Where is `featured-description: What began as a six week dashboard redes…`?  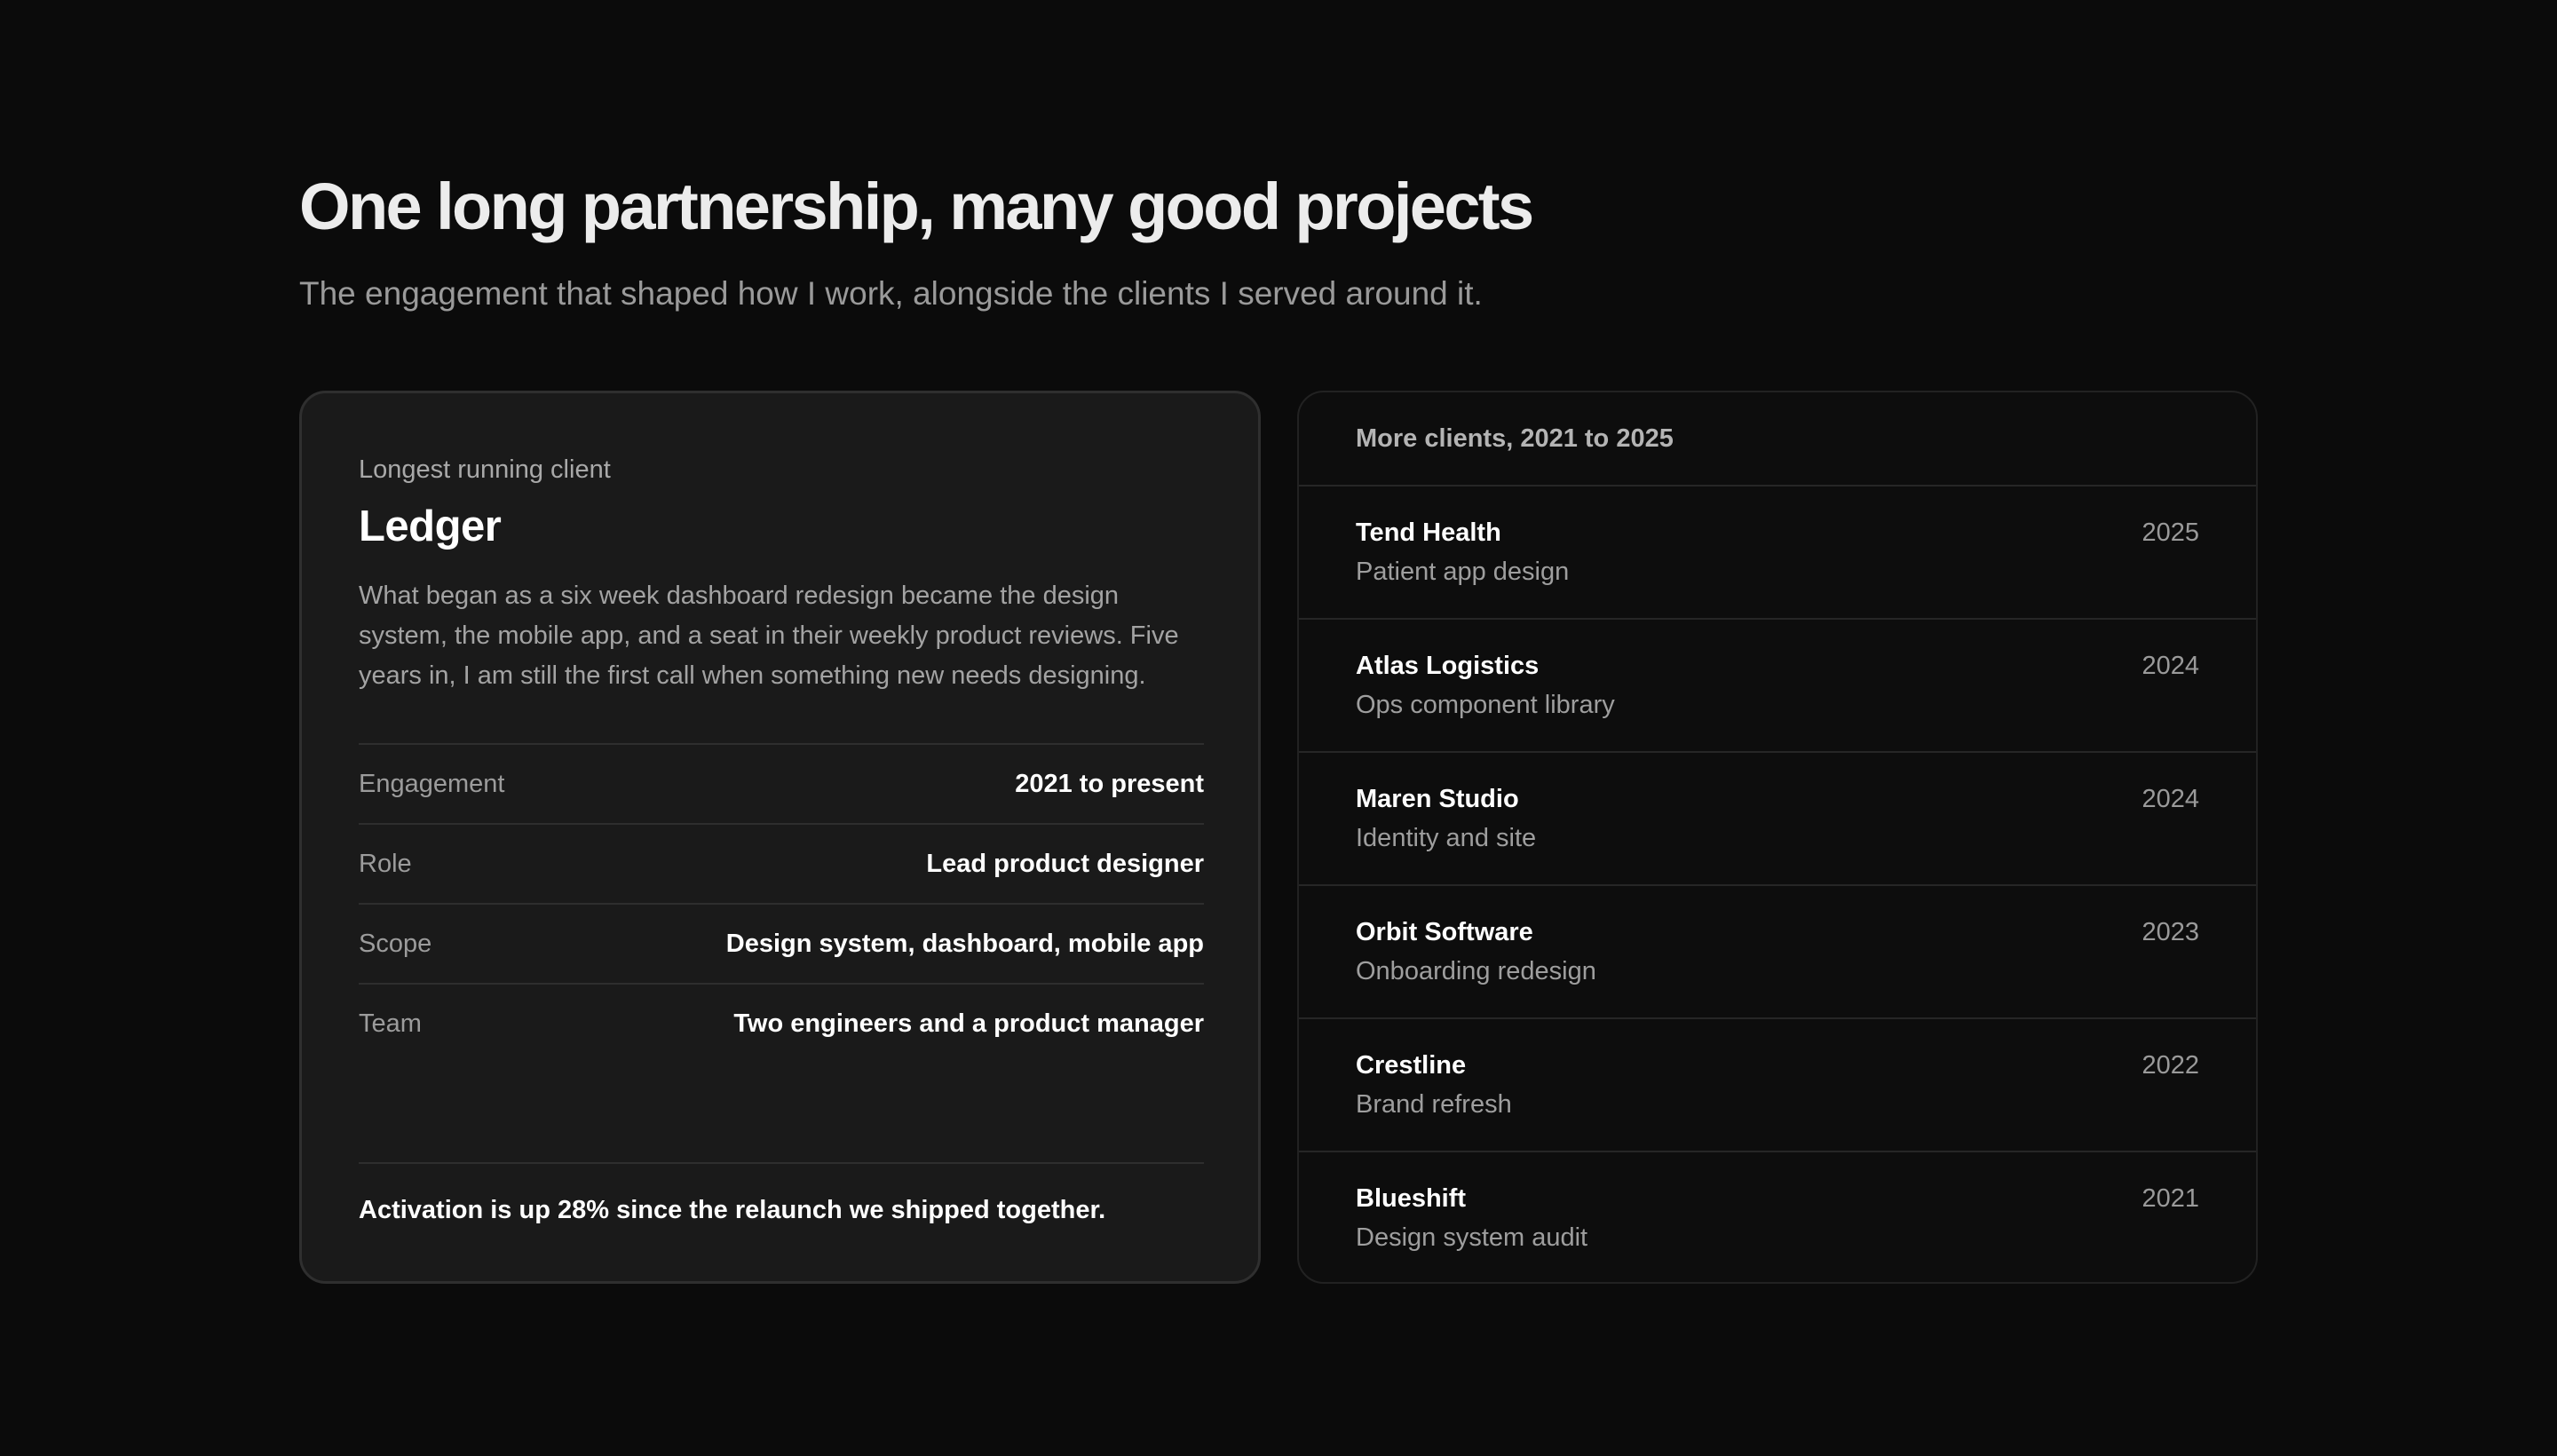
featured-description: What began as a six week dashboard redes… is located at coordinates (769, 636).